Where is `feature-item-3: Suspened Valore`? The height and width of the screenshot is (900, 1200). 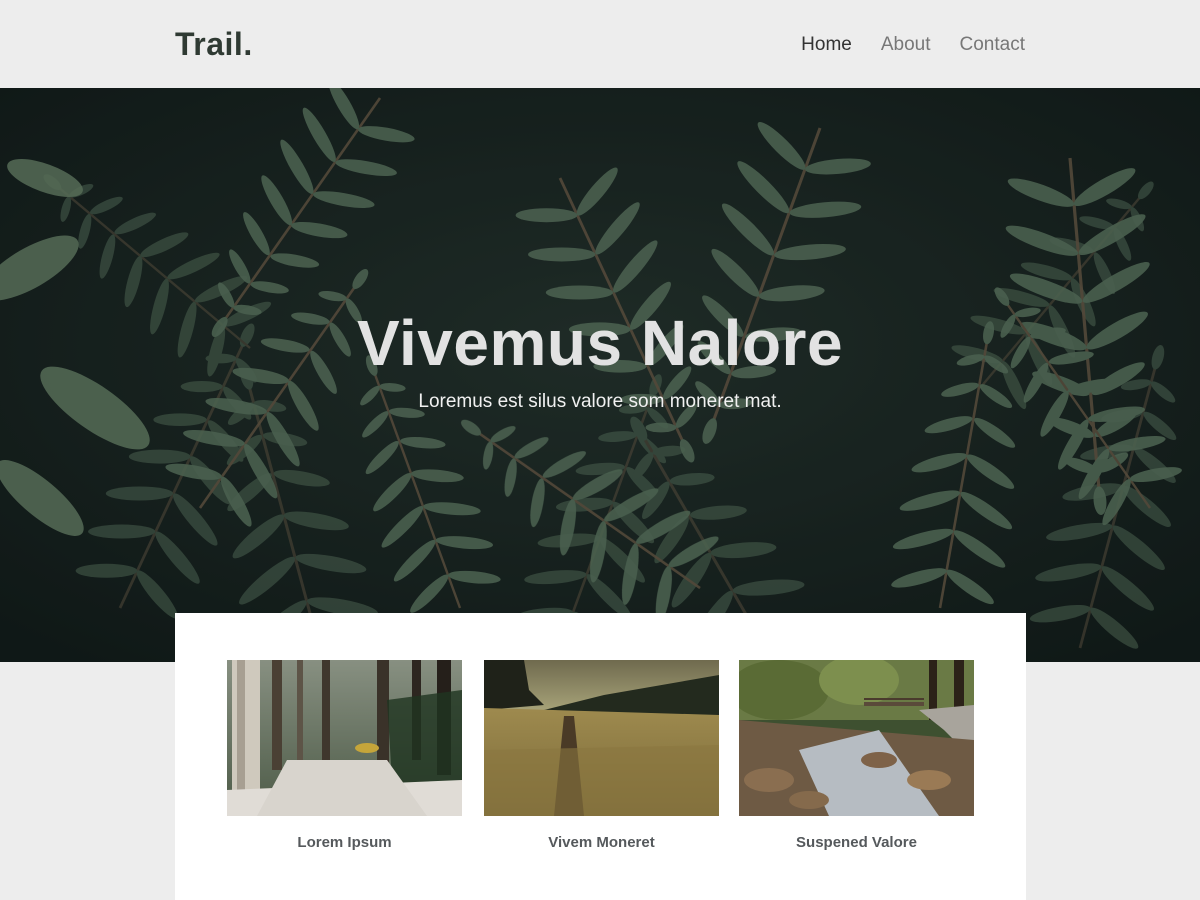 feature-item-3: Suspened Valore is located at coordinates (856, 755).